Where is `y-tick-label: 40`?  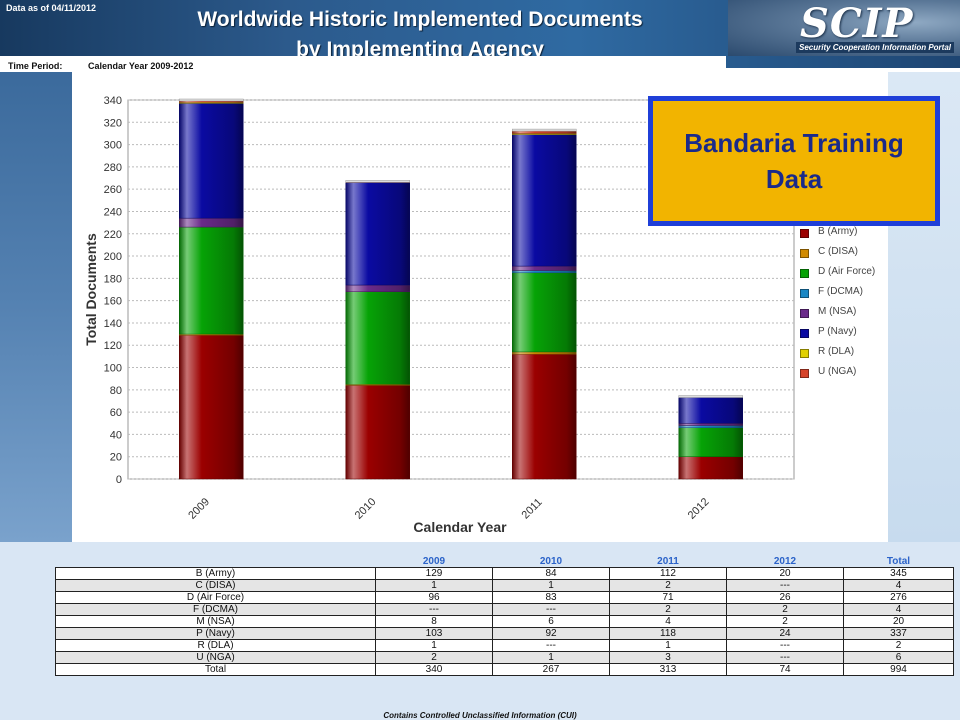
y-tick-label: 40 is located at coordinates (116, 435).